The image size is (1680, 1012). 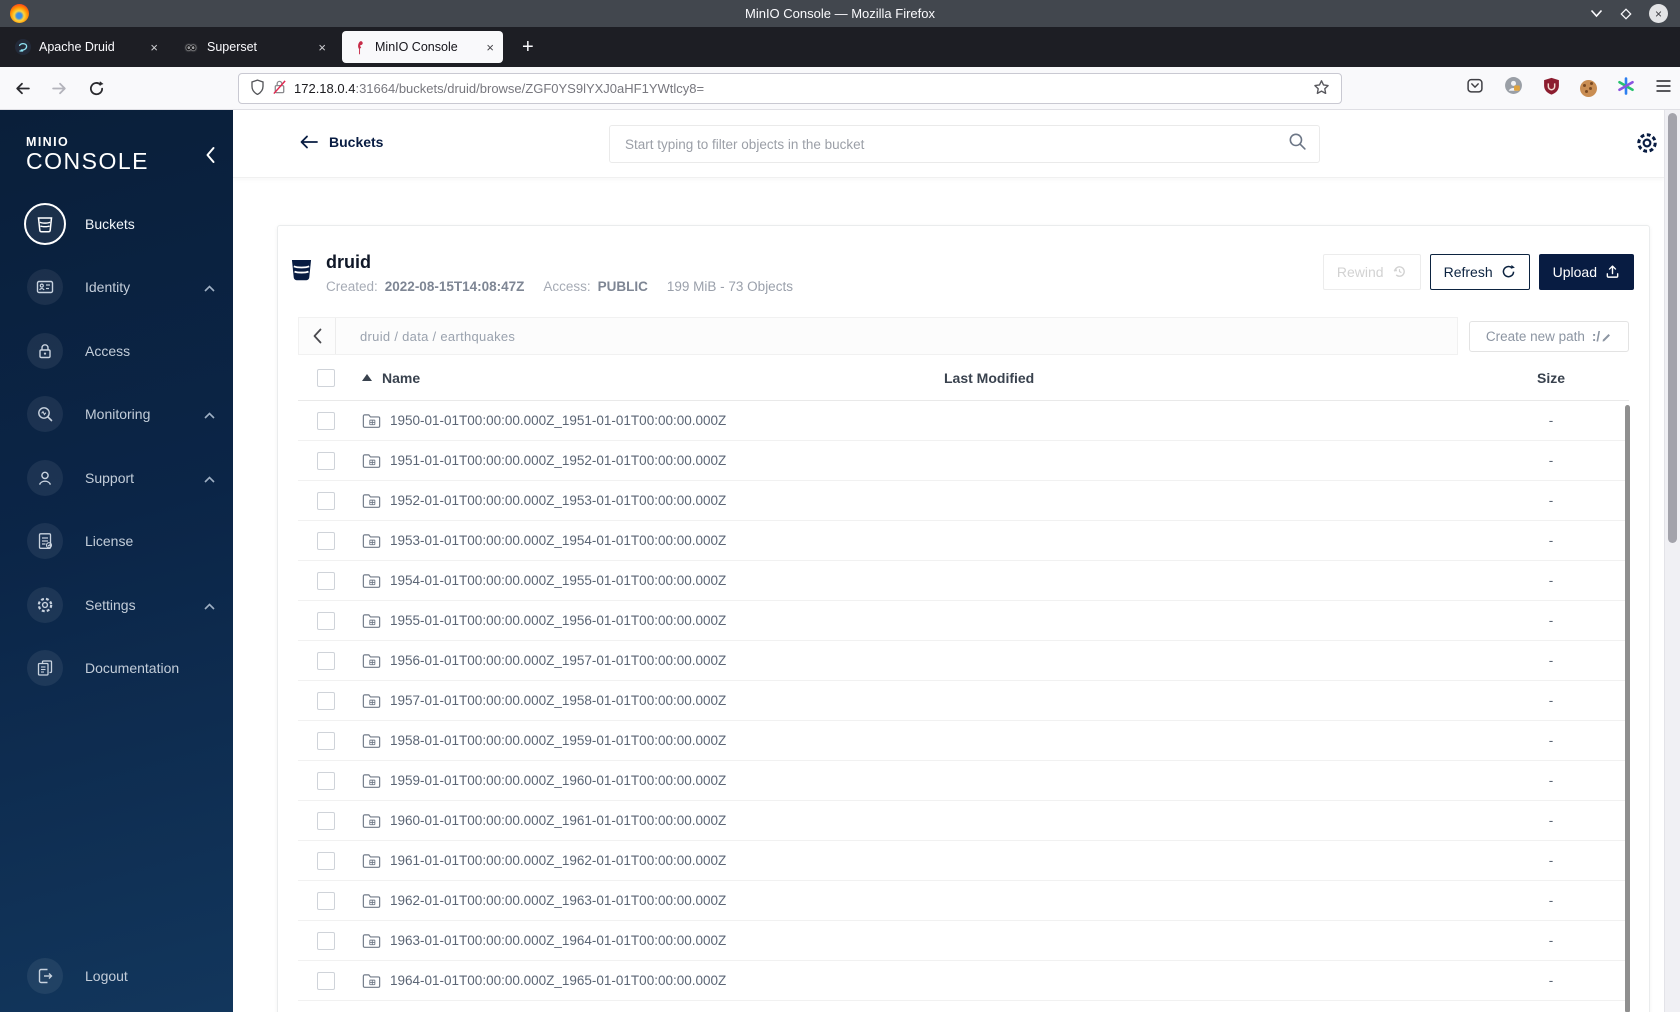 What do you see at coordinates (116, 605) in the screenshot?
I see `sidebar-item-settings: Settings` at bounding box center [116, 605].